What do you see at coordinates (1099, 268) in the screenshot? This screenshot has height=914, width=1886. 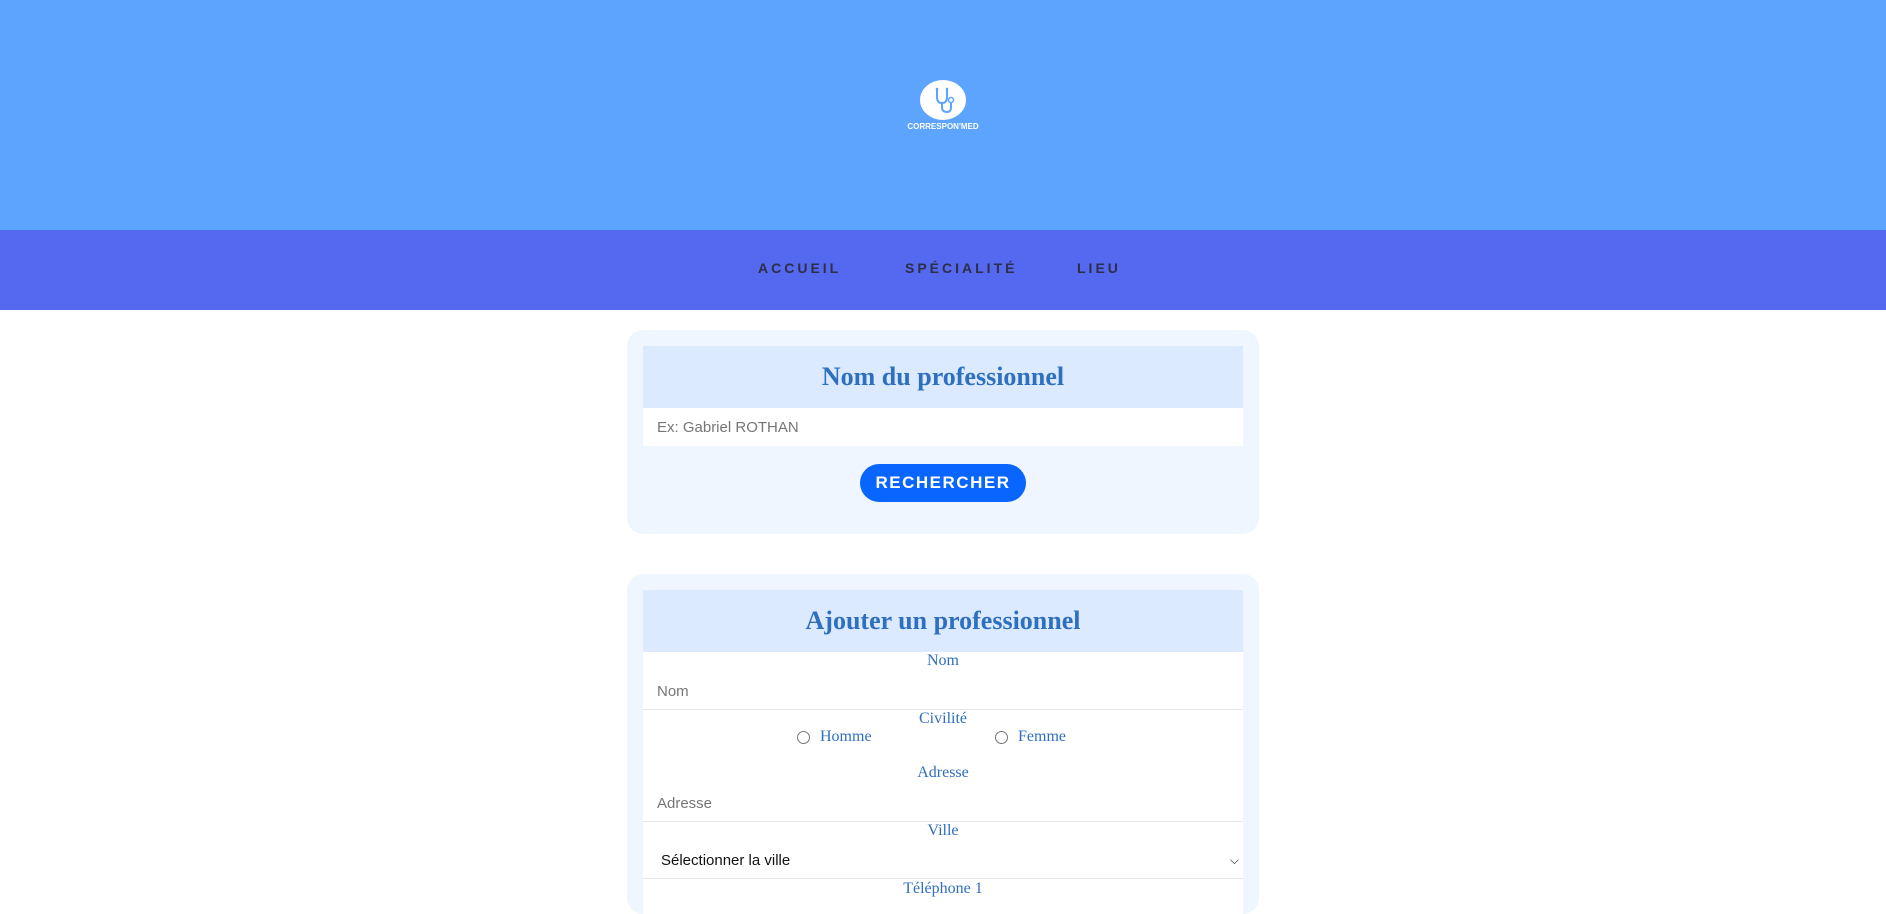 I see `nav-item-lieu: LIEU` at bounding box center [1099, 268].